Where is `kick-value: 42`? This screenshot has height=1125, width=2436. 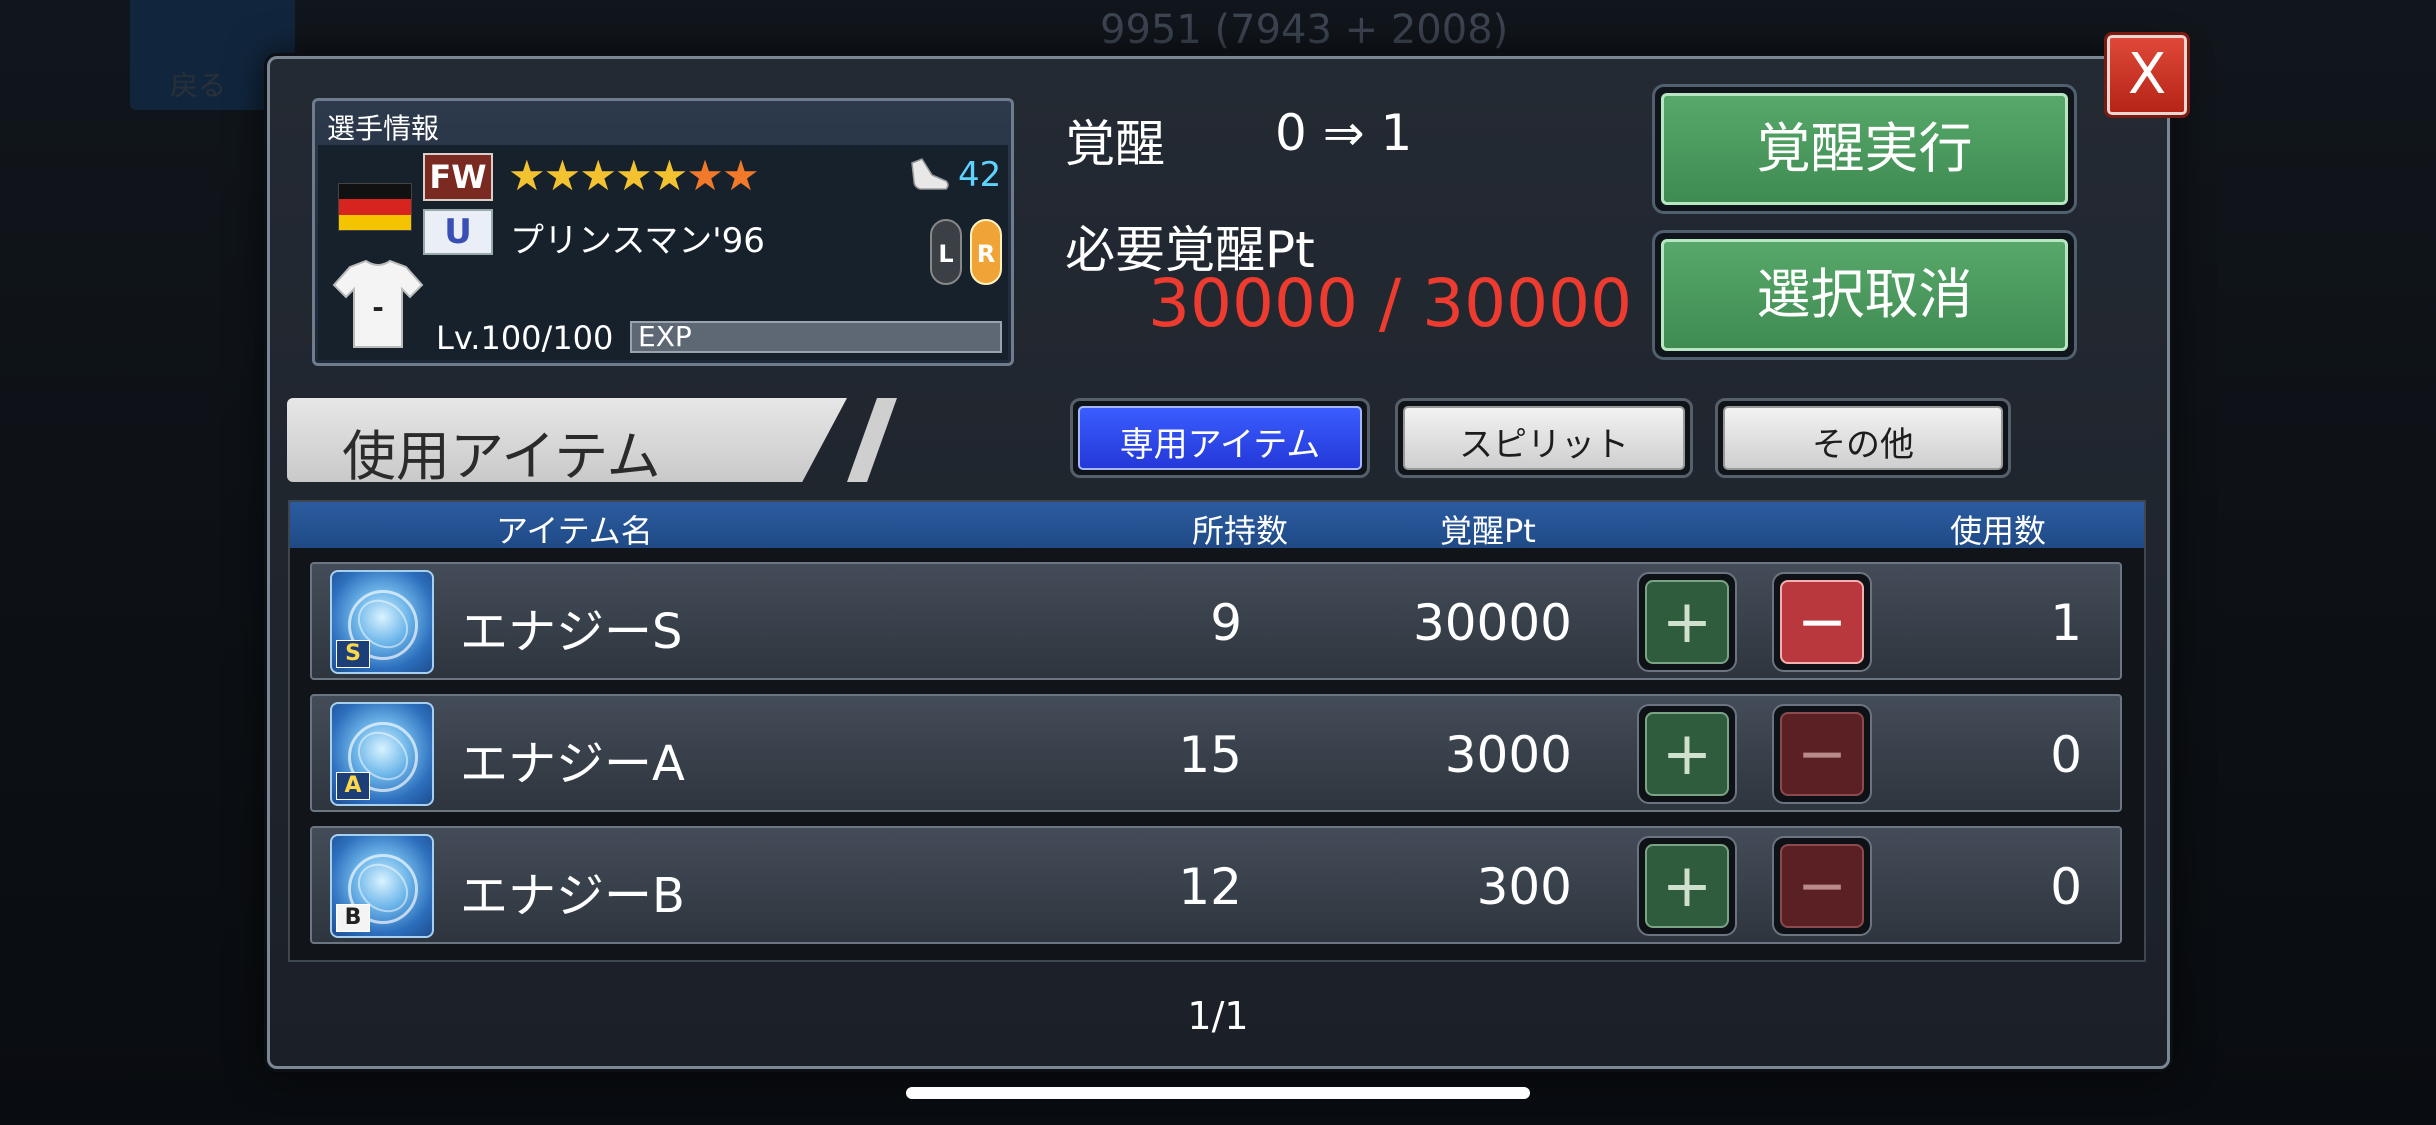
kick-value: 42 is located at coordinates (980, 175).